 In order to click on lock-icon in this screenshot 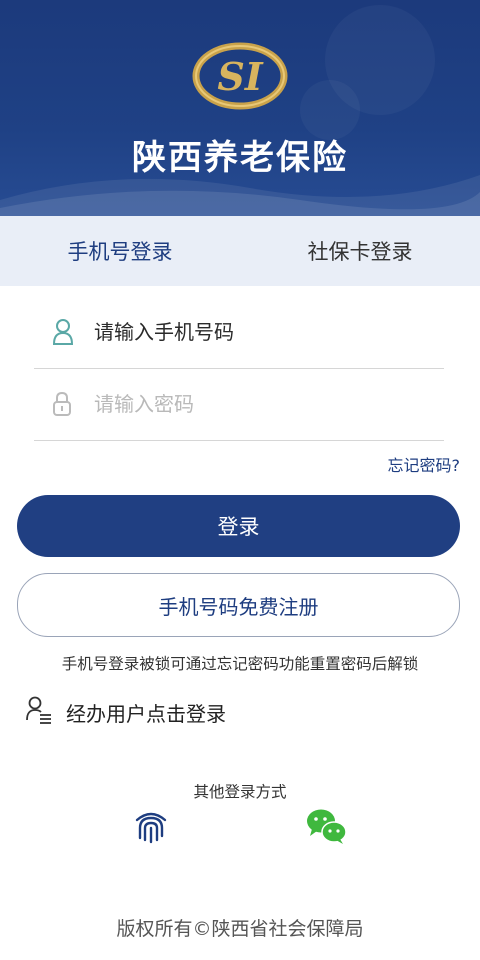, I will do `click(64, 404)`.